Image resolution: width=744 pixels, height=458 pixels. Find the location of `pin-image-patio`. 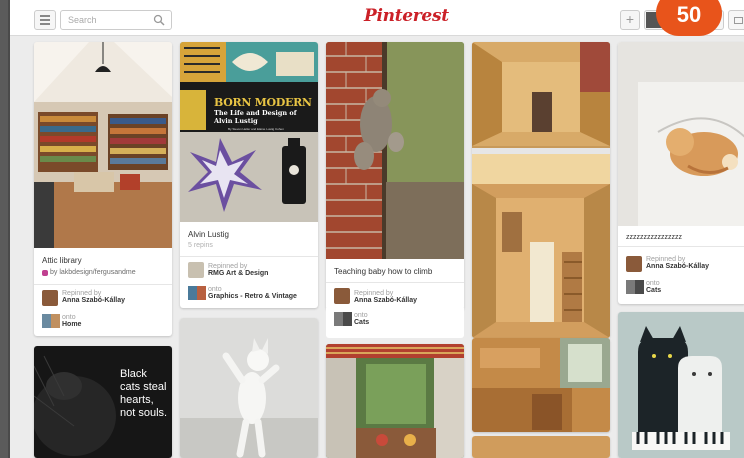

pin-image-patio is located at coordinates (395, 401).